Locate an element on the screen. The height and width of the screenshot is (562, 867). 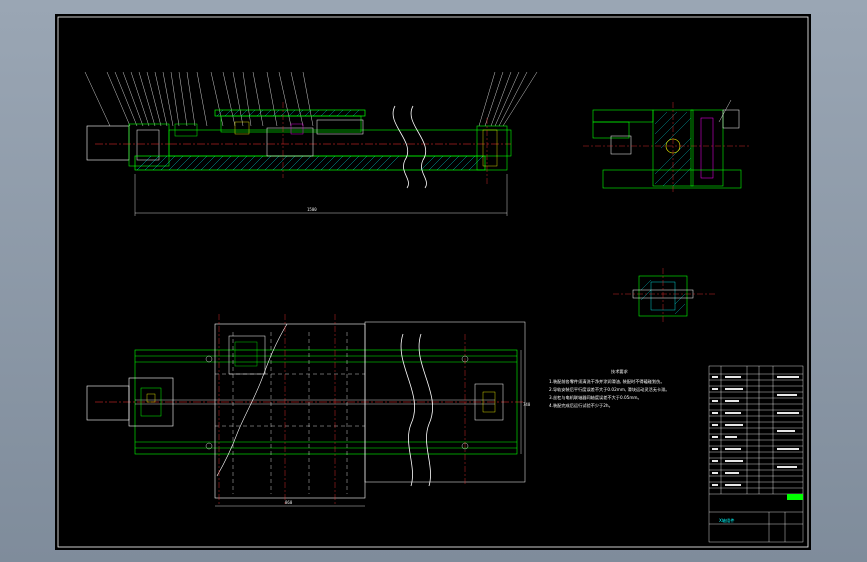
front-dimension is located at coordinates (321, 195).